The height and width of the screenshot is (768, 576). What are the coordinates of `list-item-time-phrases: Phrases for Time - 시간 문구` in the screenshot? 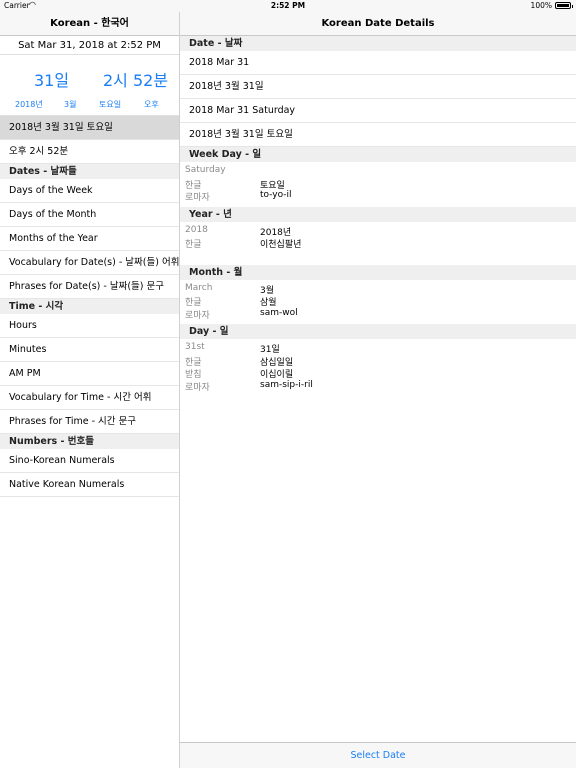 It's located at (89, 422).